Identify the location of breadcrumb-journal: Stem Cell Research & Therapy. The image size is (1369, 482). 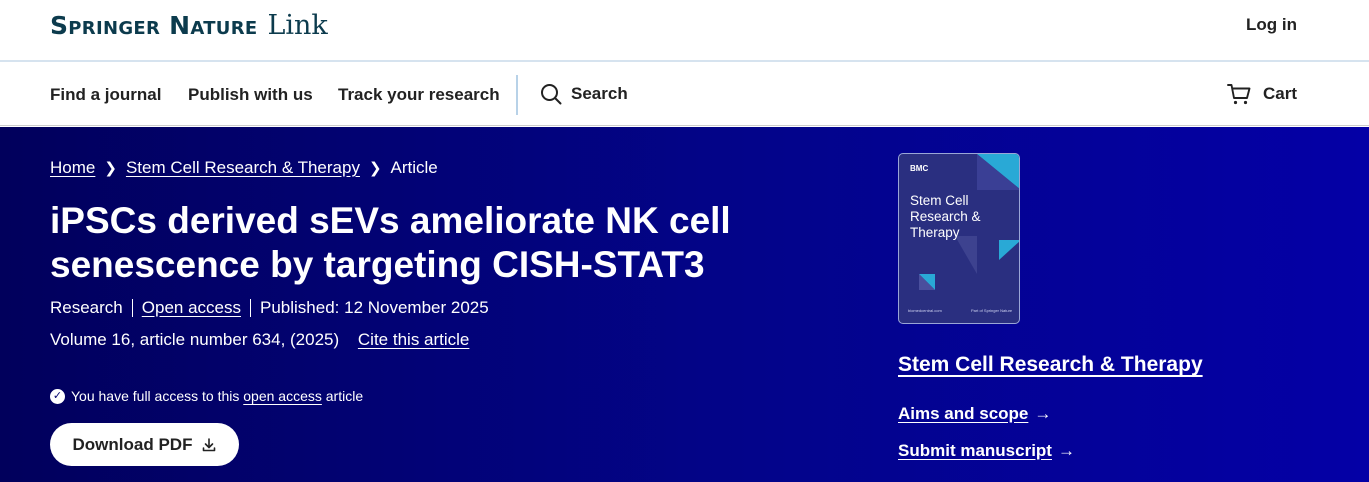
(243, 168).